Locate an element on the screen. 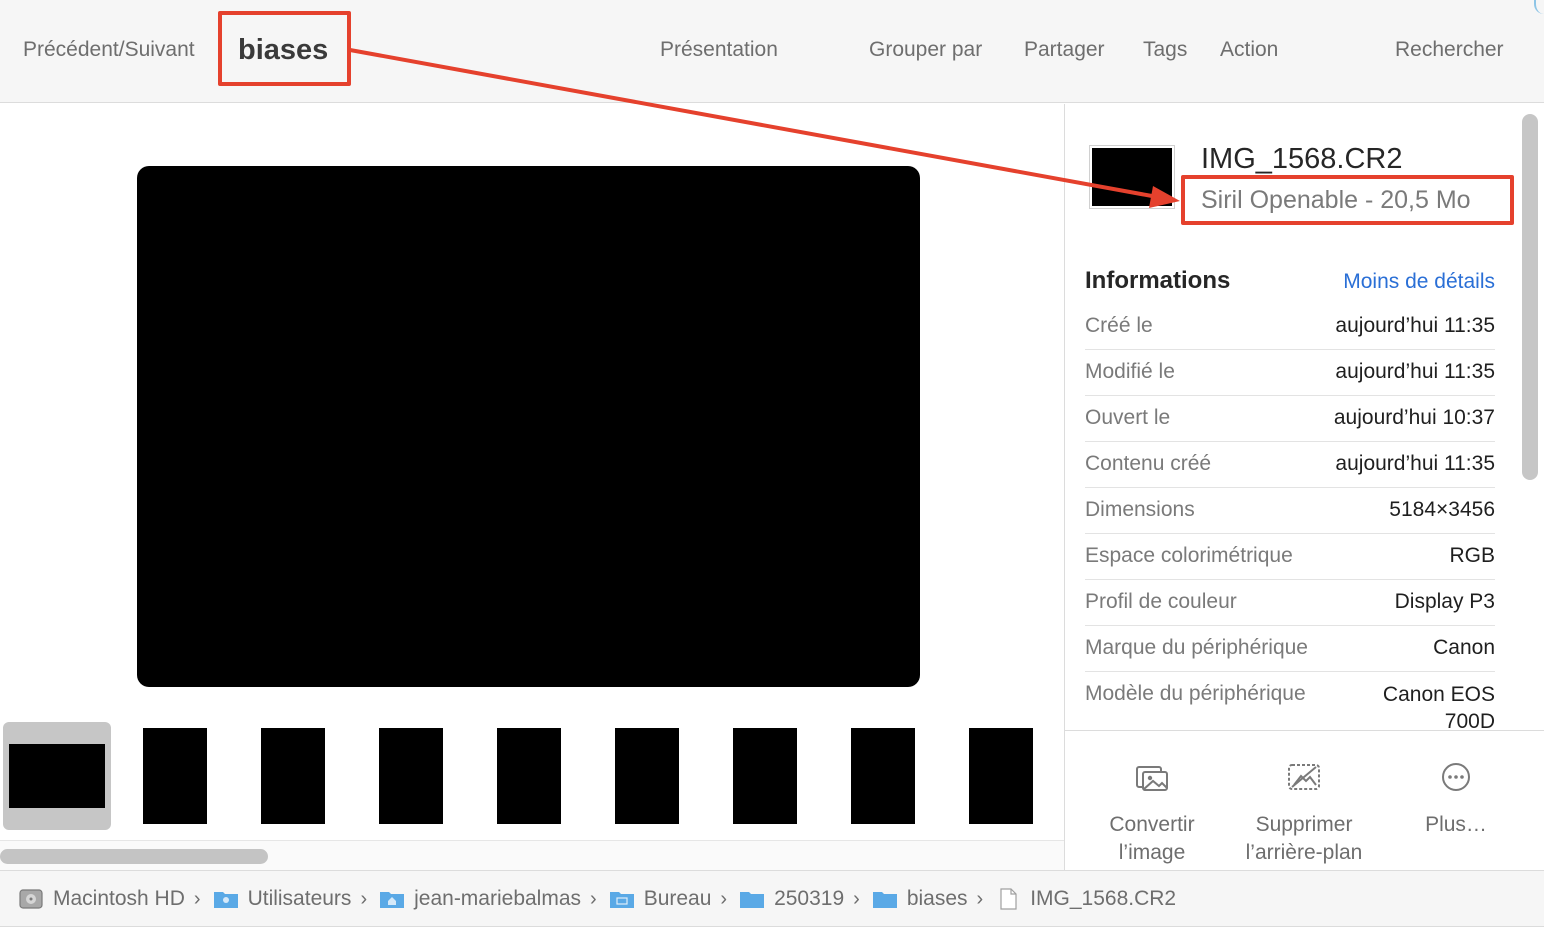 The height and width of the screenshot is (935, 1544). hard-disk-icon is located at coordinates (31, 899).